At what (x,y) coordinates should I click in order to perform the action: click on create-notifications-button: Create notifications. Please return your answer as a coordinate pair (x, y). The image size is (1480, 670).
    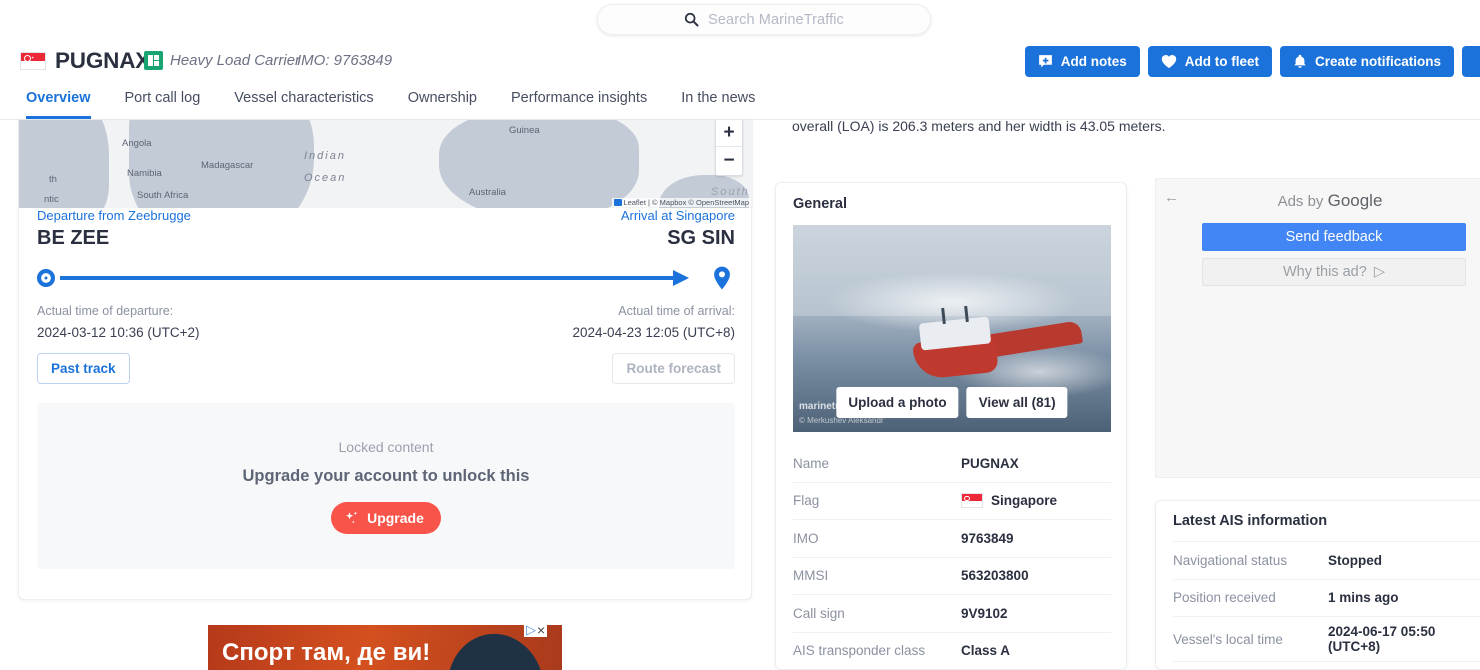
    Looking at the image, I should click on (1366, 61).